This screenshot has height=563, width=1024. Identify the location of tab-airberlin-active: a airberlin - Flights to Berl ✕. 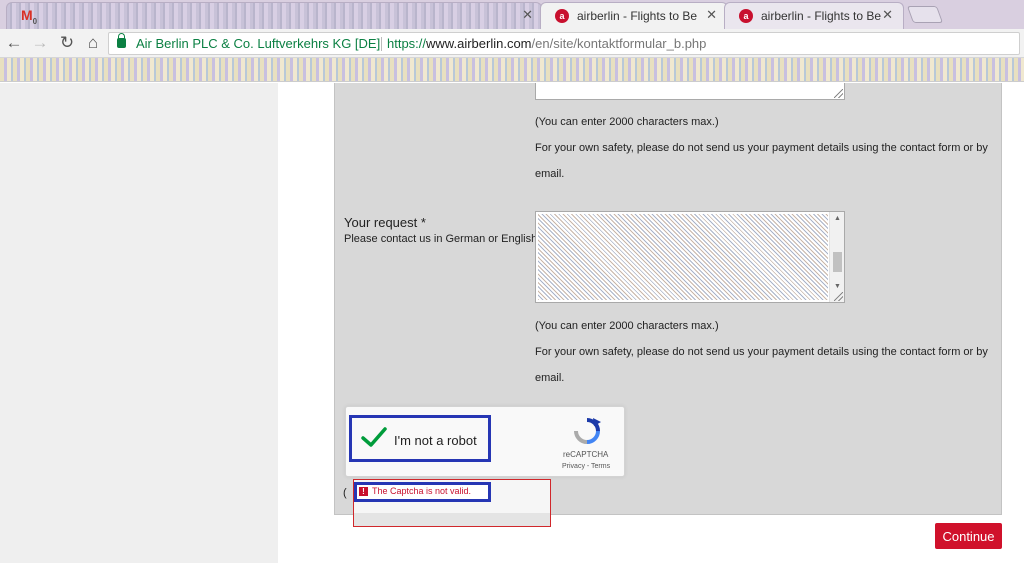
(634, 15).